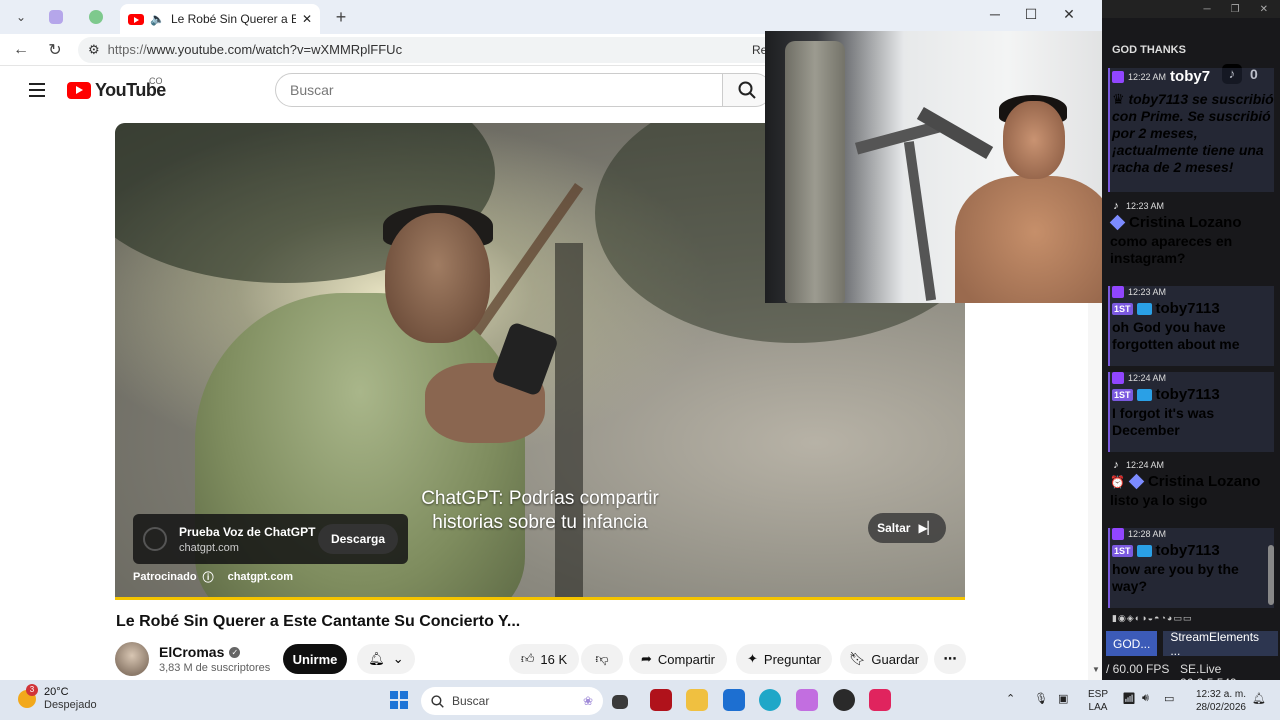 This screenshot has width=1280, height=720. I want to click on notification-bell-icon: 🔔︎, so click(1259, 698).